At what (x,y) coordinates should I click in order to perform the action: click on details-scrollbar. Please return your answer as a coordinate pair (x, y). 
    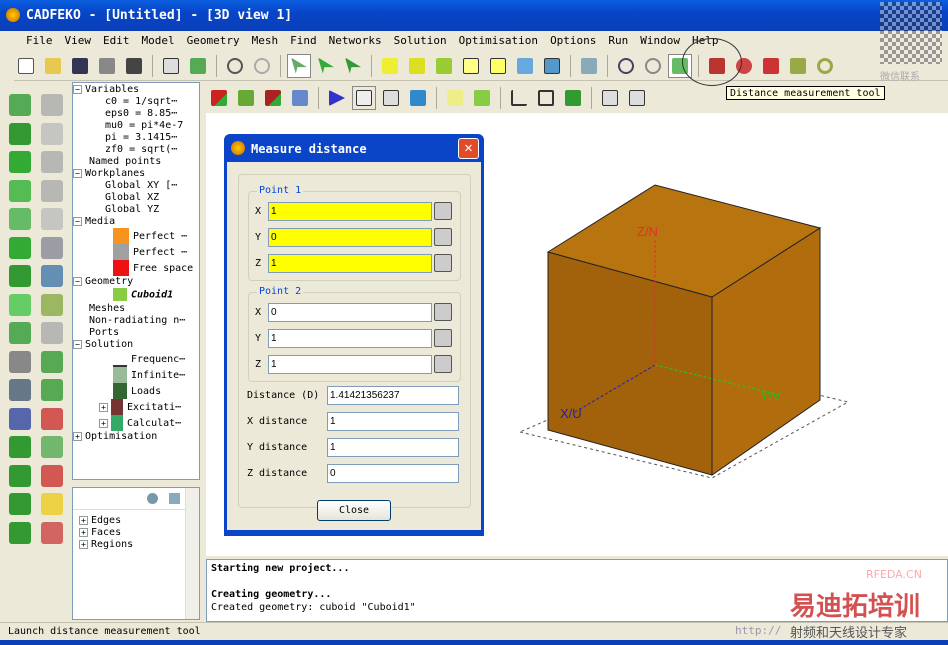
    Looking at the image, I should click on (192, 553).